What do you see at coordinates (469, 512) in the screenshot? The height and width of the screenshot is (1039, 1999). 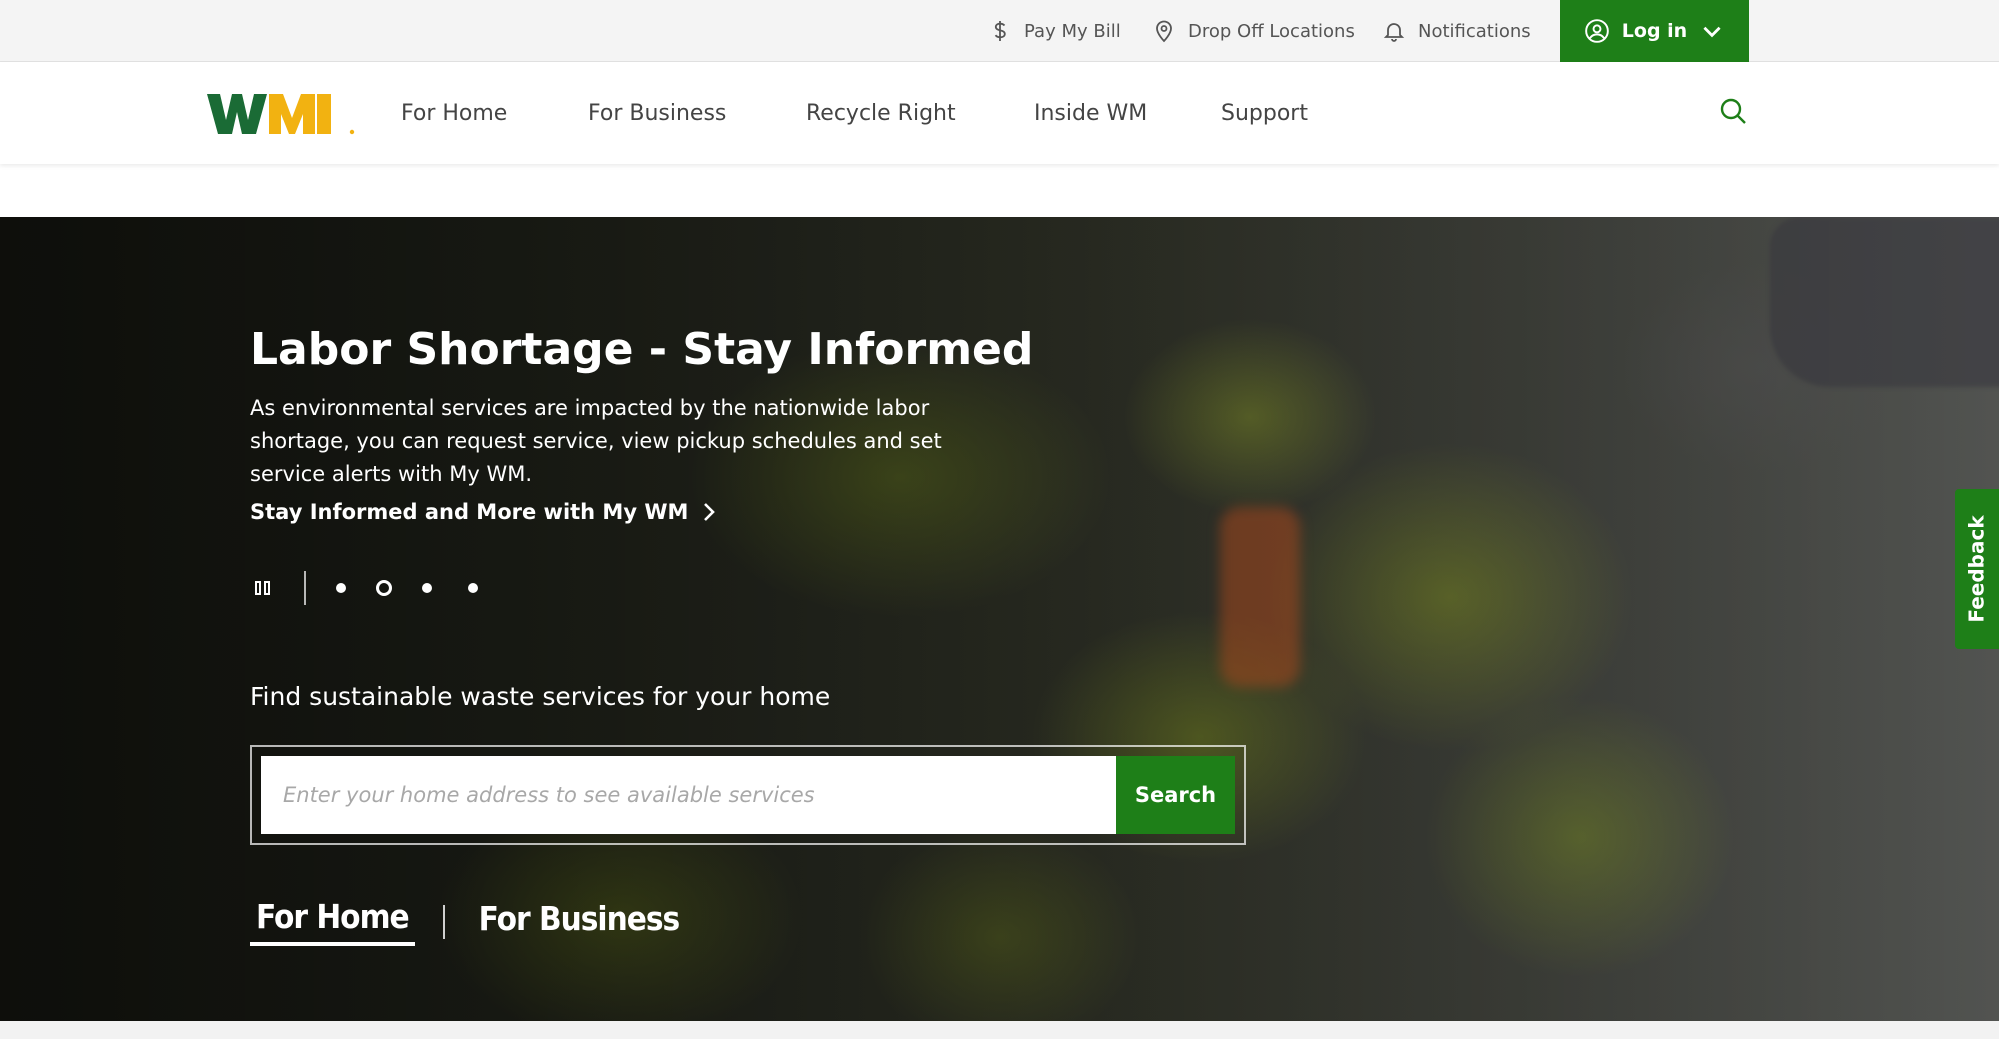 I see `hero-cta-label: Stay Informed and More with My WM` at bounding box center [469, 512].